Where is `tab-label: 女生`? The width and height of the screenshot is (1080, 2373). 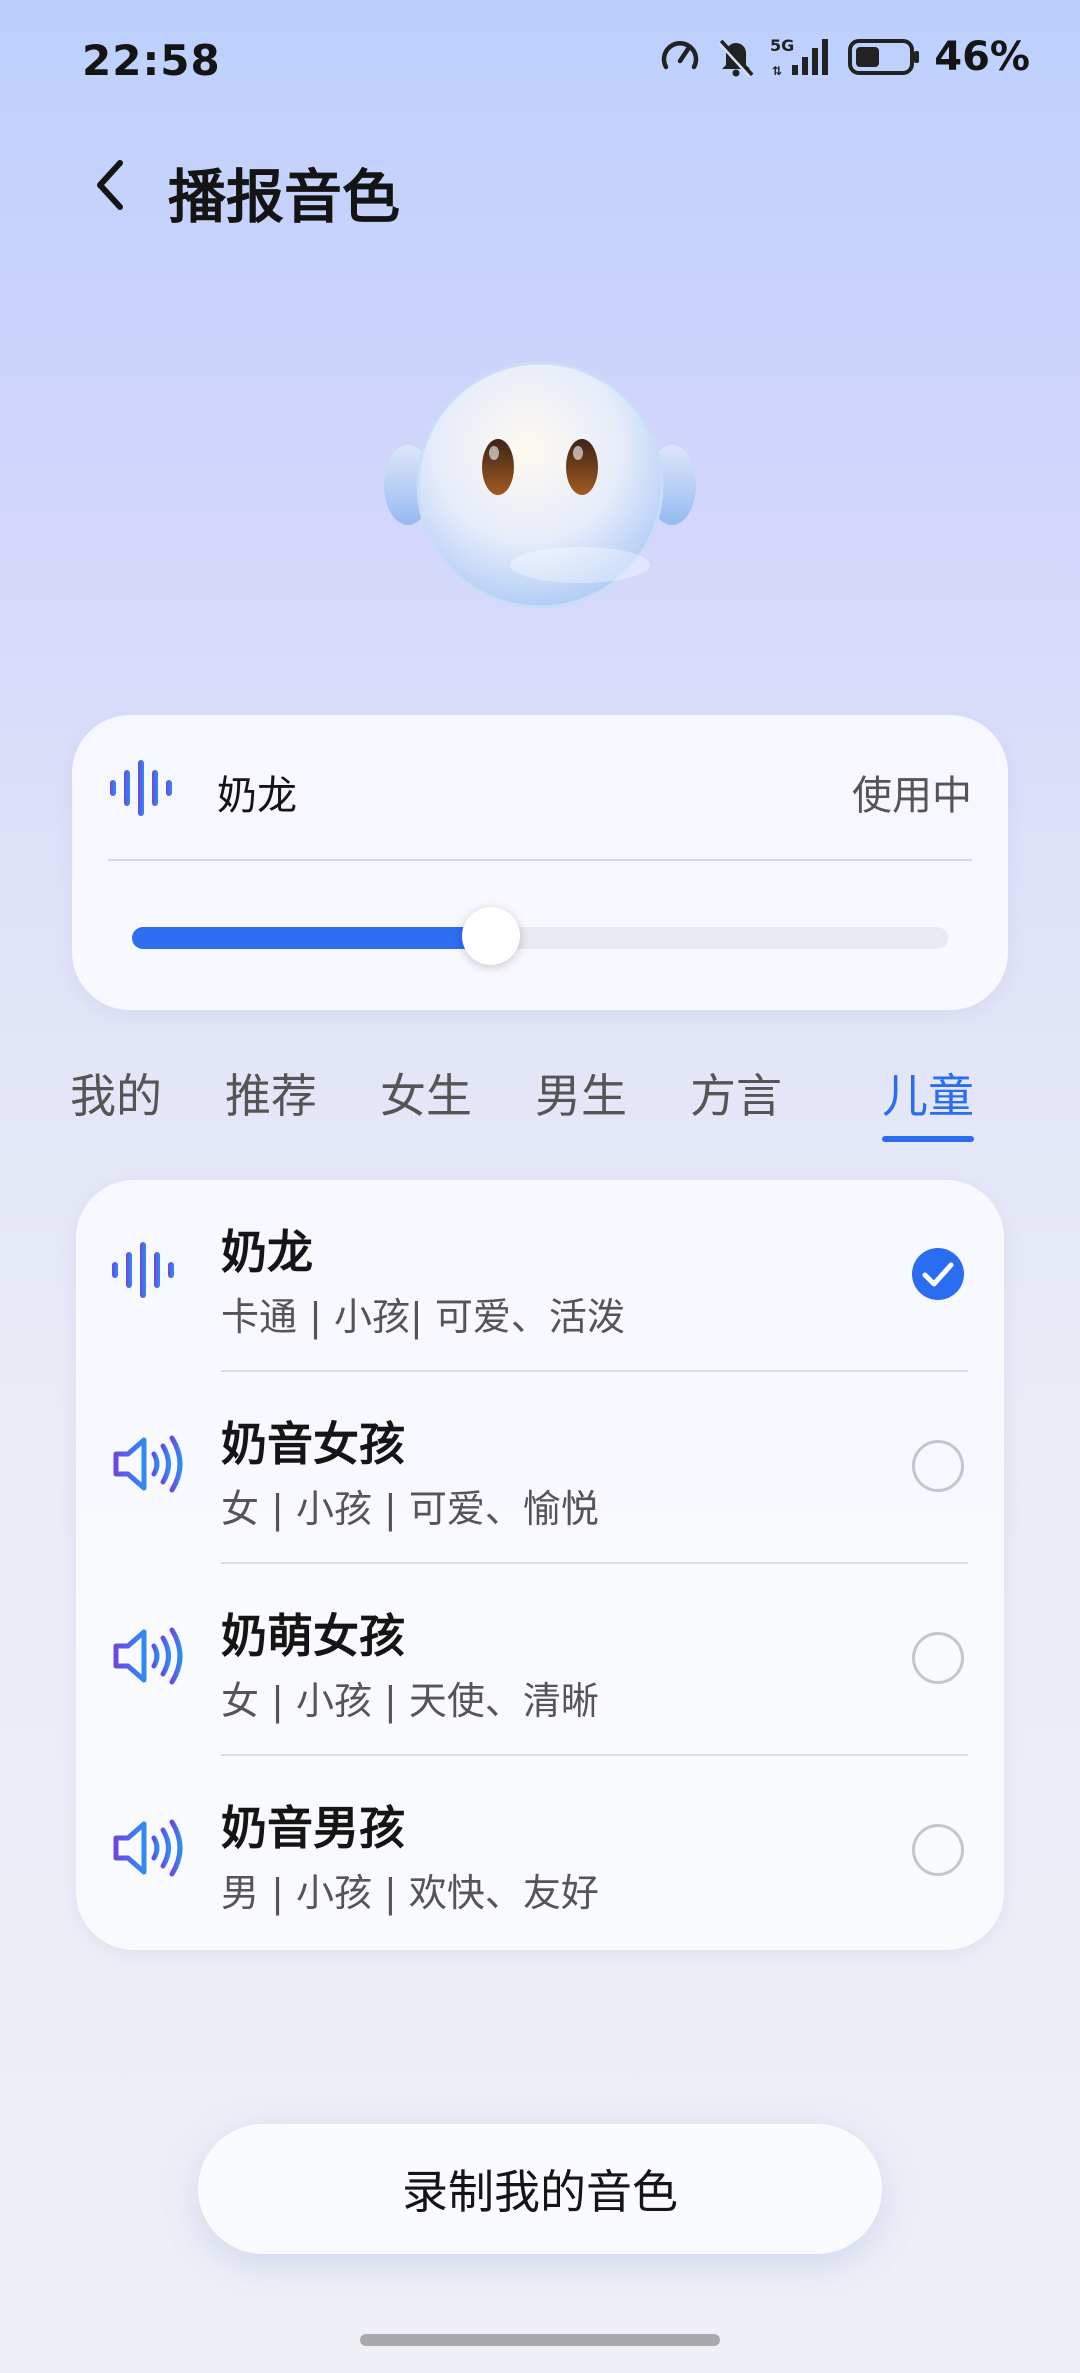
tab-label: 女生 is located at coordinates (426, 1096).